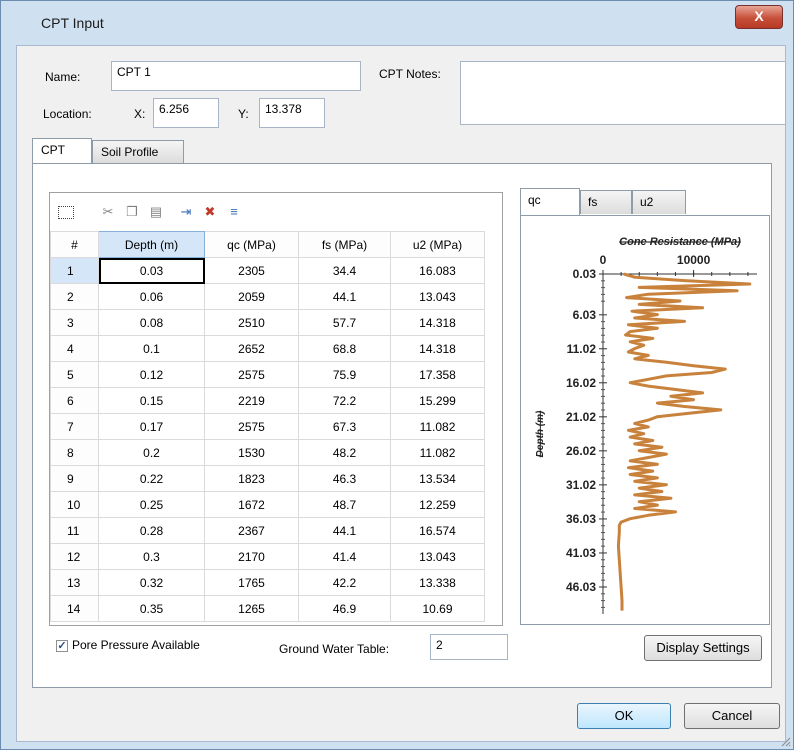  Describe the element at coordinates (156, 212) in the screenshot. I see `paste-icon: ▤` at that location.